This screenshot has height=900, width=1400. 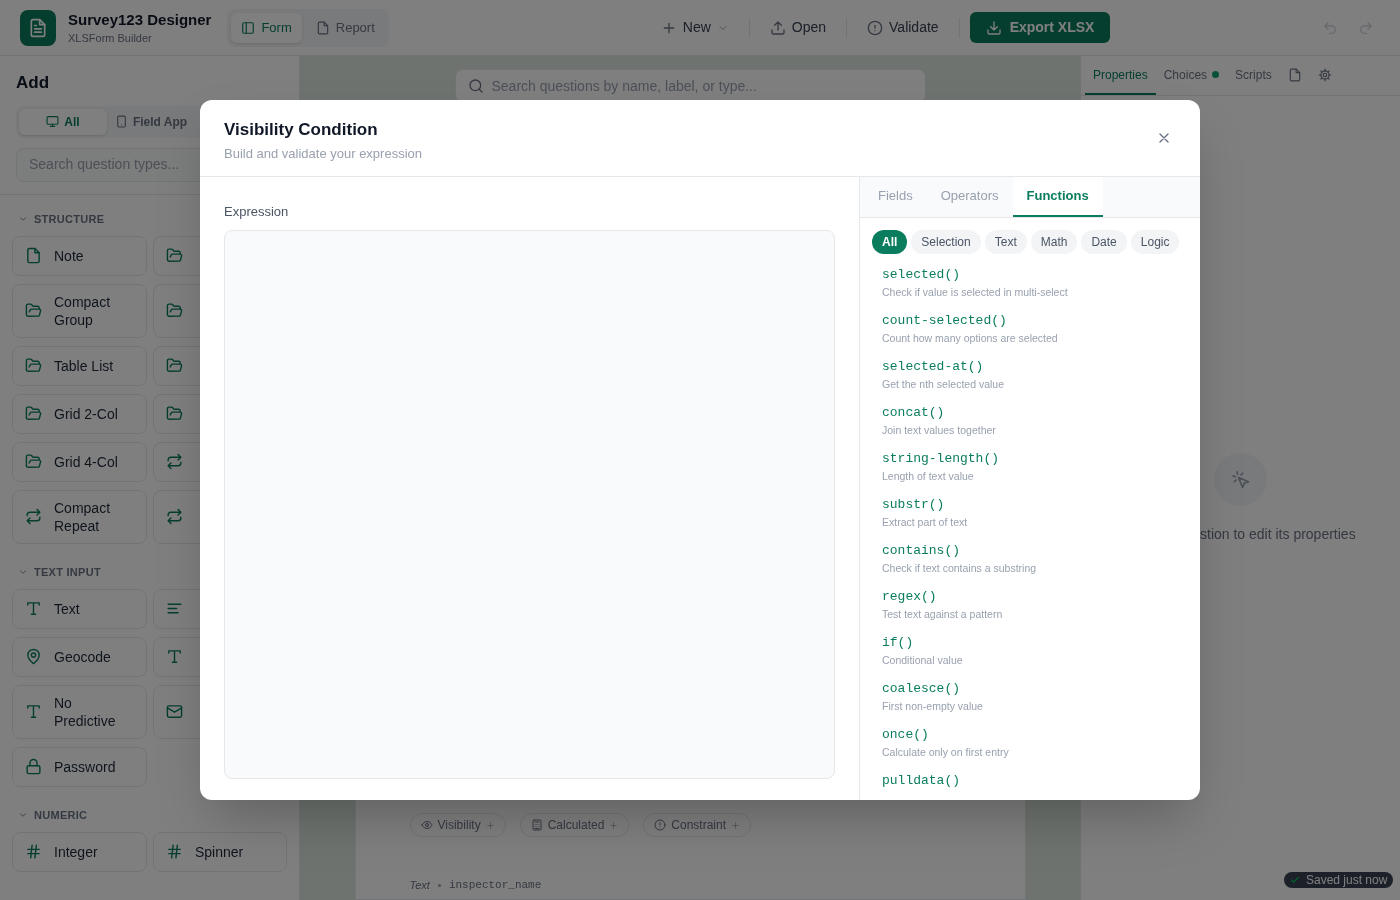 I want to click on category-chip: Text, so click(x=1005, y=242).